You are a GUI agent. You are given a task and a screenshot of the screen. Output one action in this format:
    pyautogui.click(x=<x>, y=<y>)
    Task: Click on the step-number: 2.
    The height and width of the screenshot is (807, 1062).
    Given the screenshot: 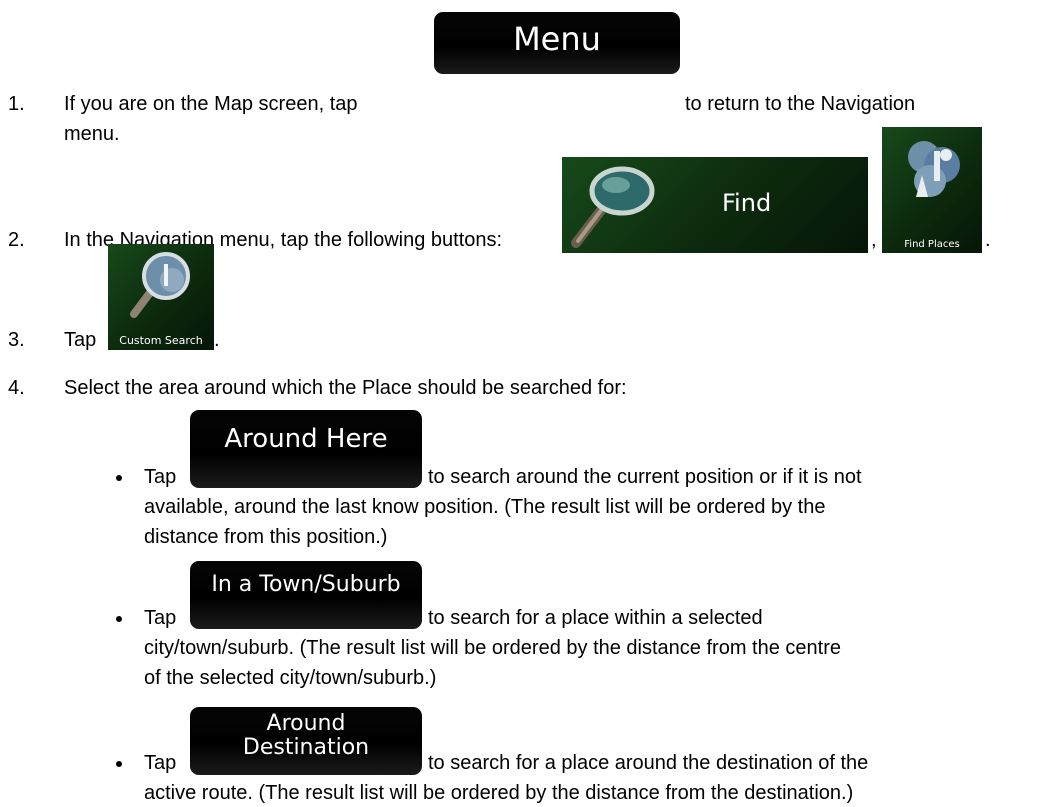 What is the action you would take?
    pyautogui.click(x=16, y=240)
    